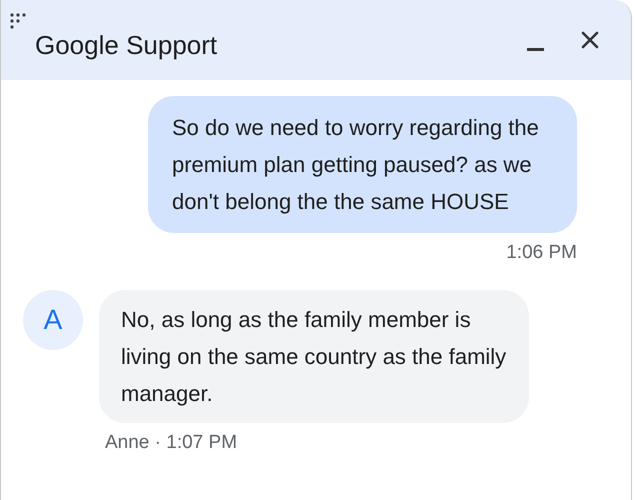 This screenshot has height=500, width=635. I want to click on window-title: Google Support, so click(126, 45).